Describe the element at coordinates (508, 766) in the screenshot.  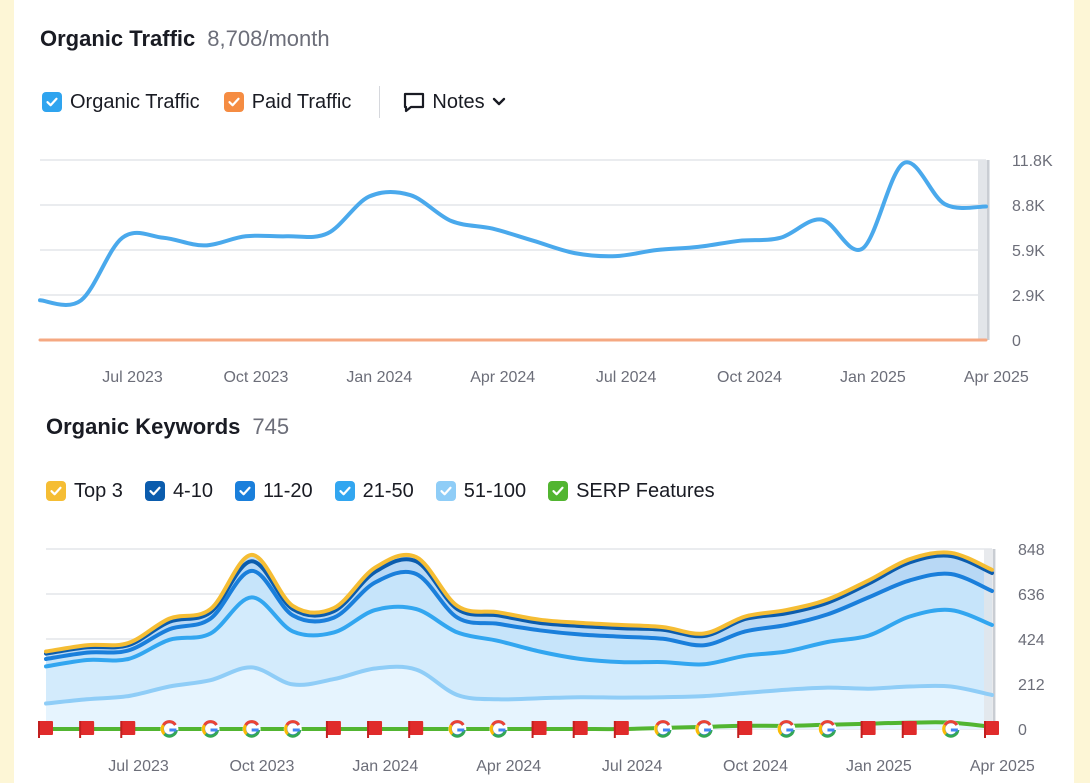
I see `keywords-x-tick: Apr 2024` at that location.